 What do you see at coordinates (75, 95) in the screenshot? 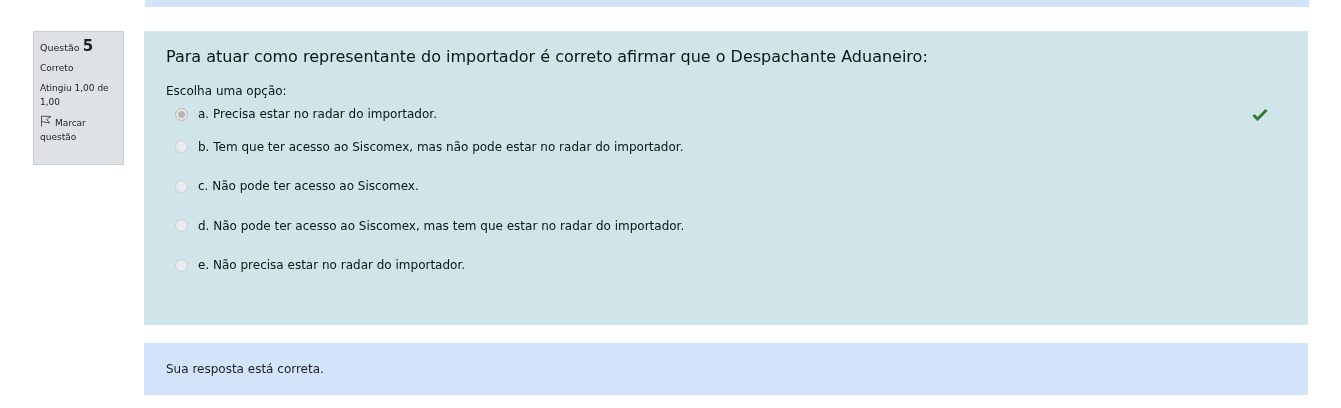
I see `question-grade: Atingiu 1,00 de 1,00` at bounding box center [75, 95].